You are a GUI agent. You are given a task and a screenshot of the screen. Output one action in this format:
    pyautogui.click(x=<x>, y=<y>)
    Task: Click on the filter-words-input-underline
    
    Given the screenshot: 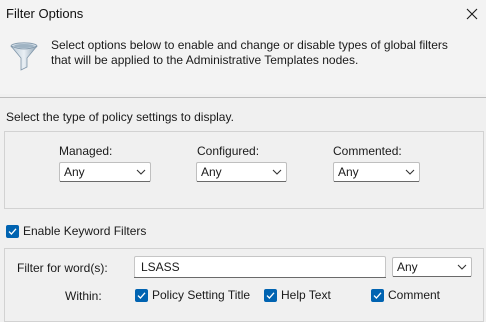 What is the action you would take?
    pyautogui.click(x=260, y=277)
    